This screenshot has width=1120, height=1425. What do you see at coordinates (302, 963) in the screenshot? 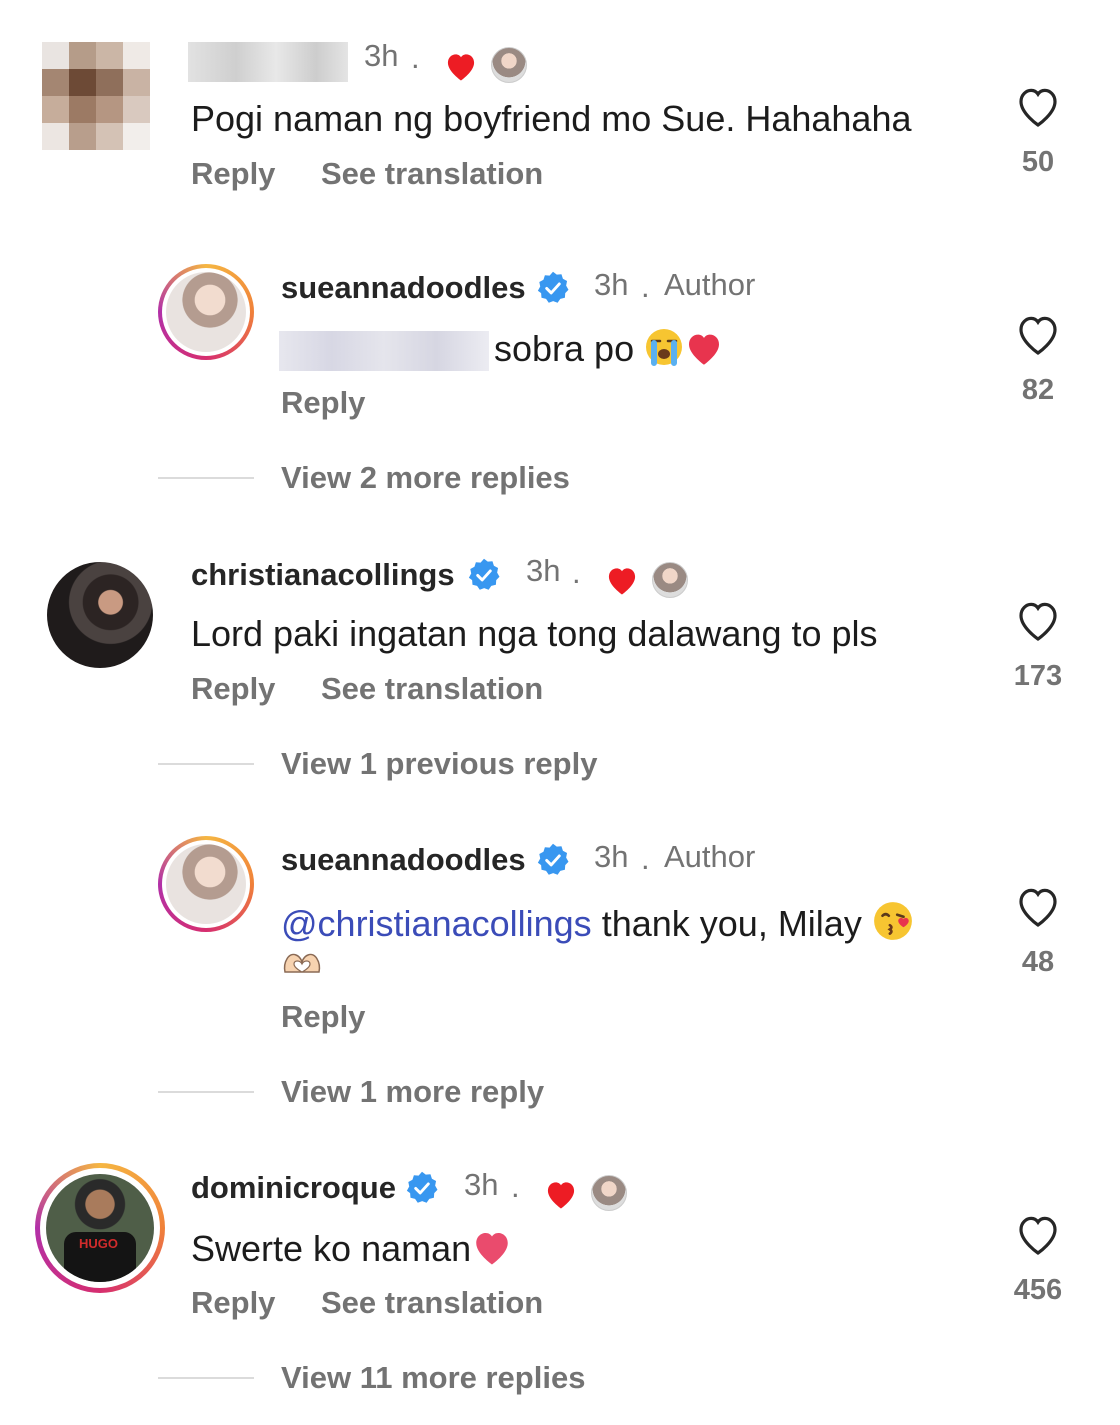
I see `heart-hands-emoji` at bounding box center [302, 963].